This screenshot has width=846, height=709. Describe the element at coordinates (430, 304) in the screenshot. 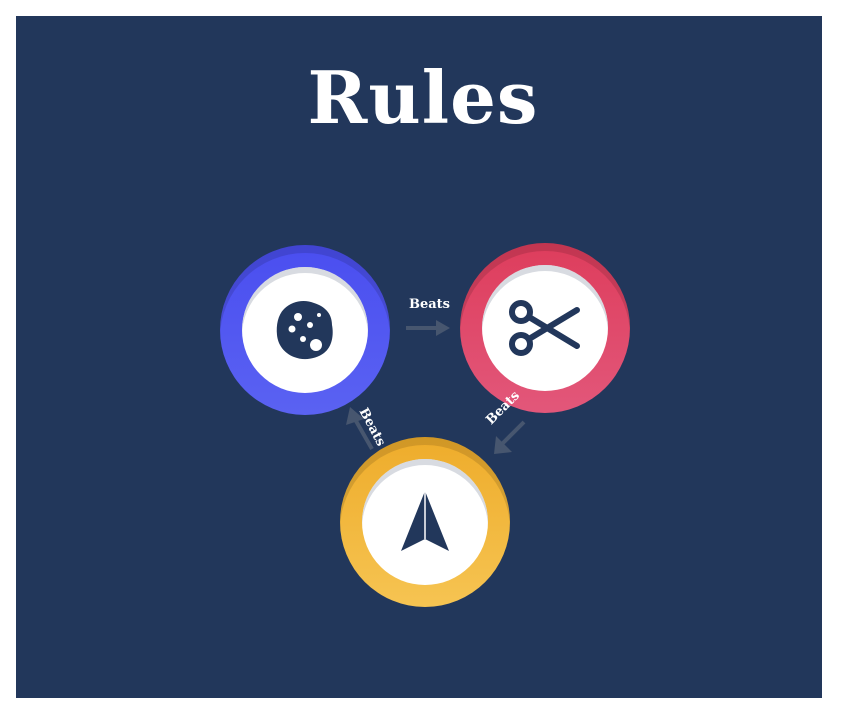

I see `beats-label-rock-scissors: Beats` at that location.